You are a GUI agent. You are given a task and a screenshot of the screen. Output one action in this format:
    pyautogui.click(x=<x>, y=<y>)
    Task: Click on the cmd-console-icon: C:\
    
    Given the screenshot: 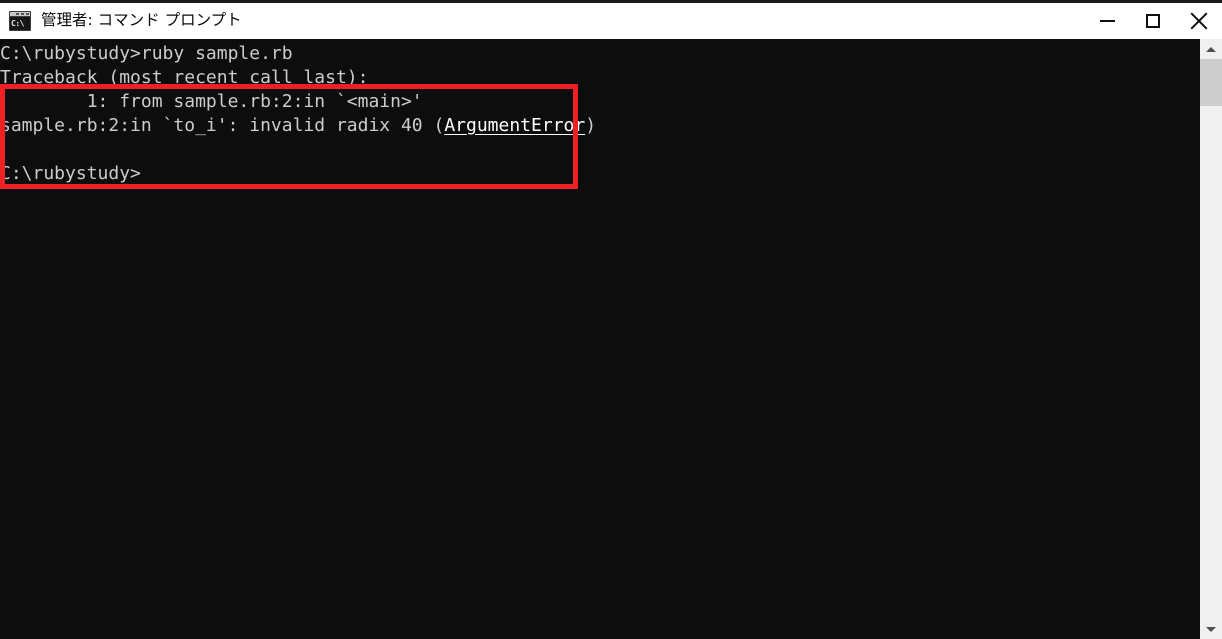 What is the action you would take?
    pyautogui.click(x=20, y=21)
    